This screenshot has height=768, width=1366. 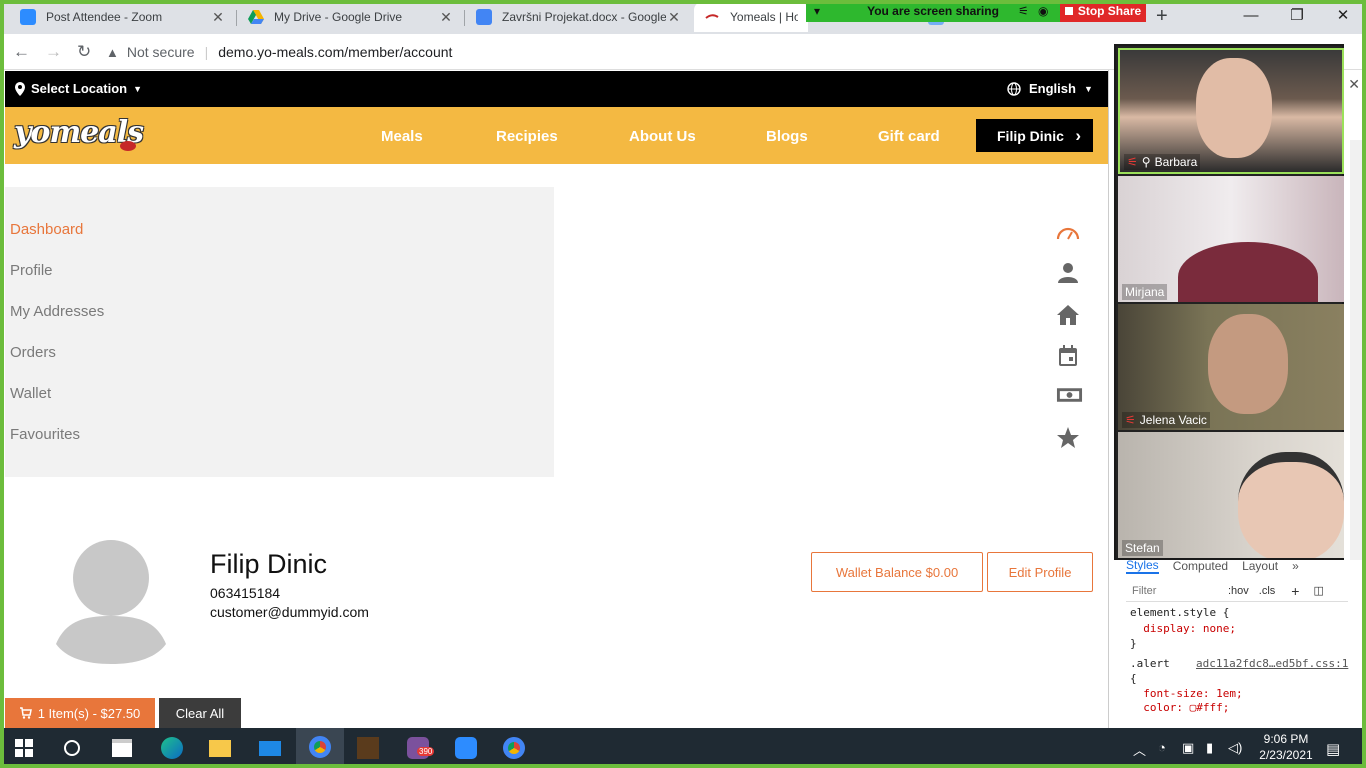 What do you see at coordinates (200, 713) in the screenshot?
I see `clear-all-button: Clear All` at bounding box center [200, 713].